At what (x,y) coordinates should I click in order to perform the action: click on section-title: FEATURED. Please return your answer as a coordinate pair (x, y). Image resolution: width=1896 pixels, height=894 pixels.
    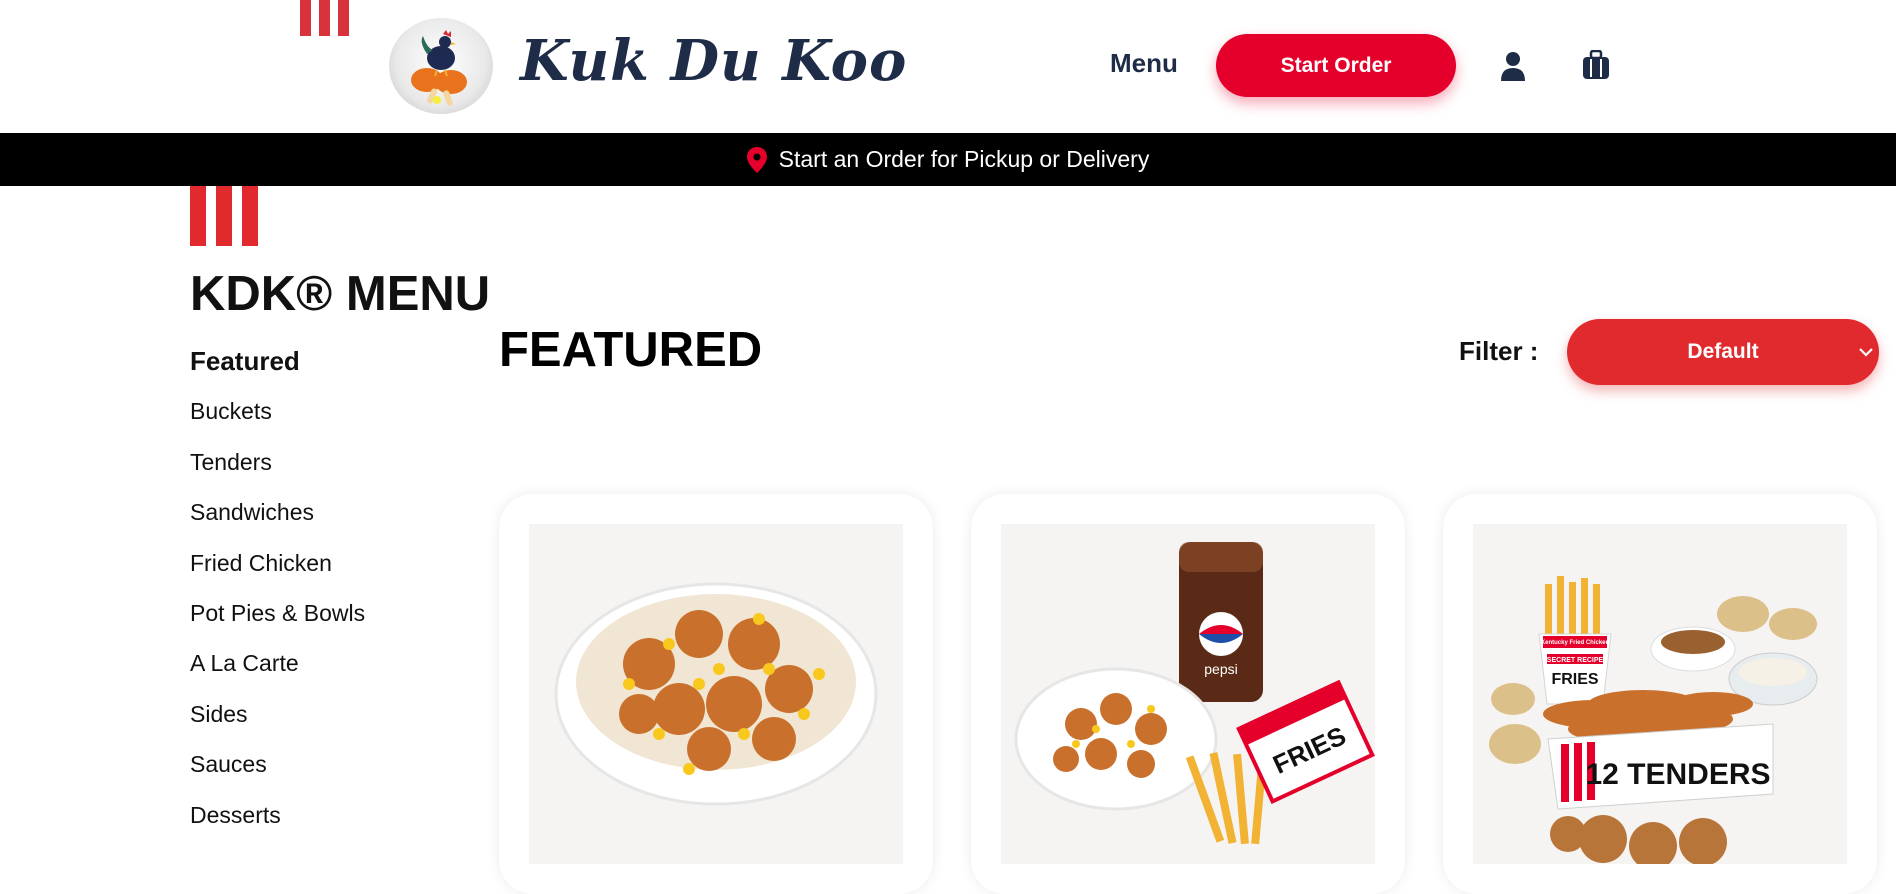
    Looking at the image, I should click on (631, 350).